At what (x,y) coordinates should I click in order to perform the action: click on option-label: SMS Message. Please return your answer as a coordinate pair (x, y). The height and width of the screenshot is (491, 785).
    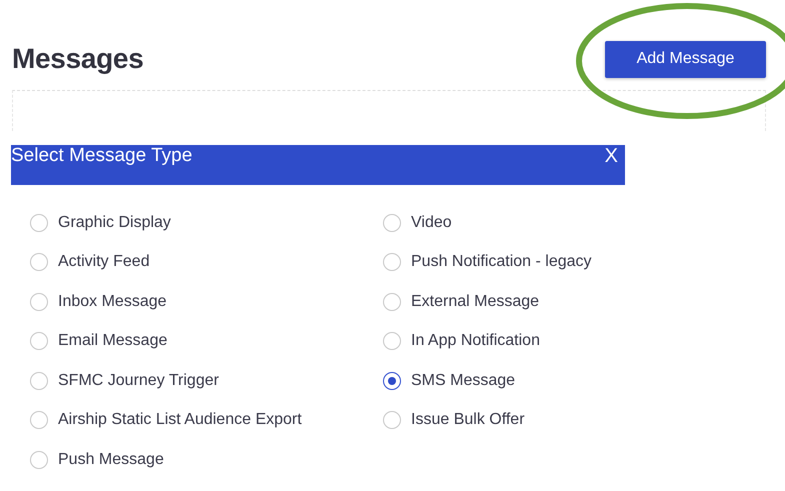
    Looking at the image, I should click on (463, 381).